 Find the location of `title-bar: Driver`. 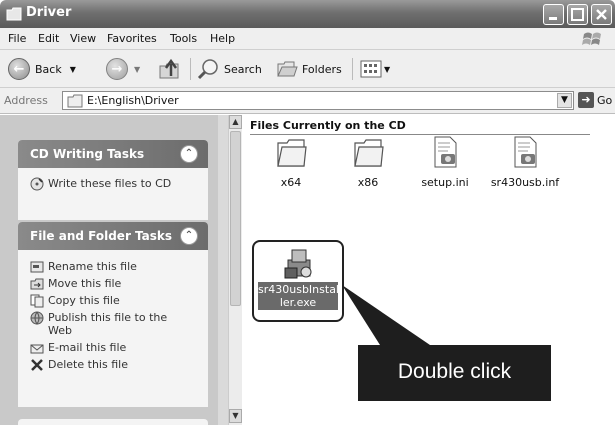

title-bar: Driver is located at coordinates (307, 14).